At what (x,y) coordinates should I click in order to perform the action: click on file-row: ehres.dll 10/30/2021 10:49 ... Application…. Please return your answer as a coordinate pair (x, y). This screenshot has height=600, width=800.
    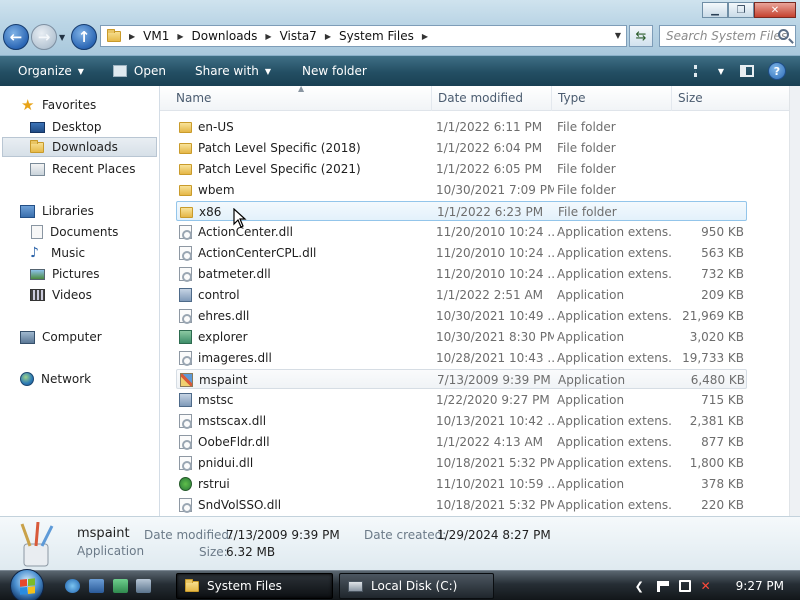
    Looking at the image, I should click on (461, 316).